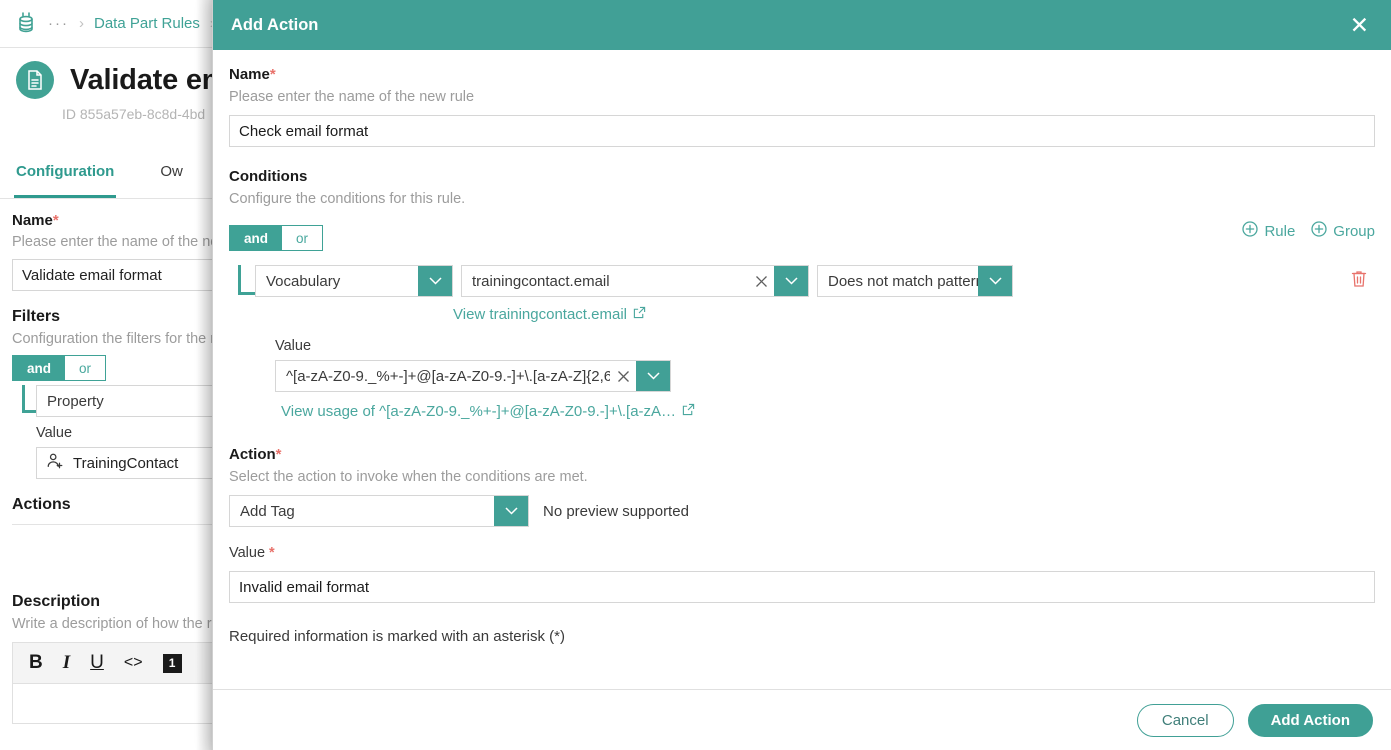 The height and width of the screenshot is (750, 1391). I want to click on bg-and-option: and, so click(39, 368).